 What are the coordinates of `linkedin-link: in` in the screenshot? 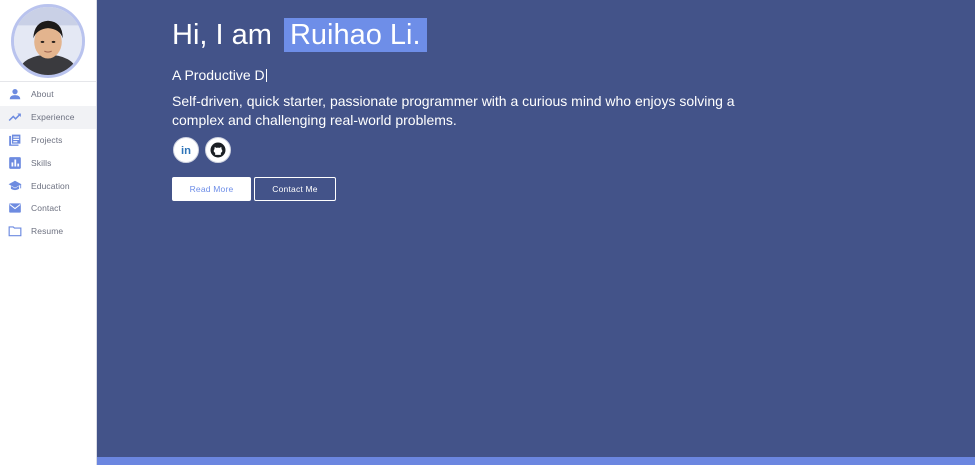 It's located at (186, 150).